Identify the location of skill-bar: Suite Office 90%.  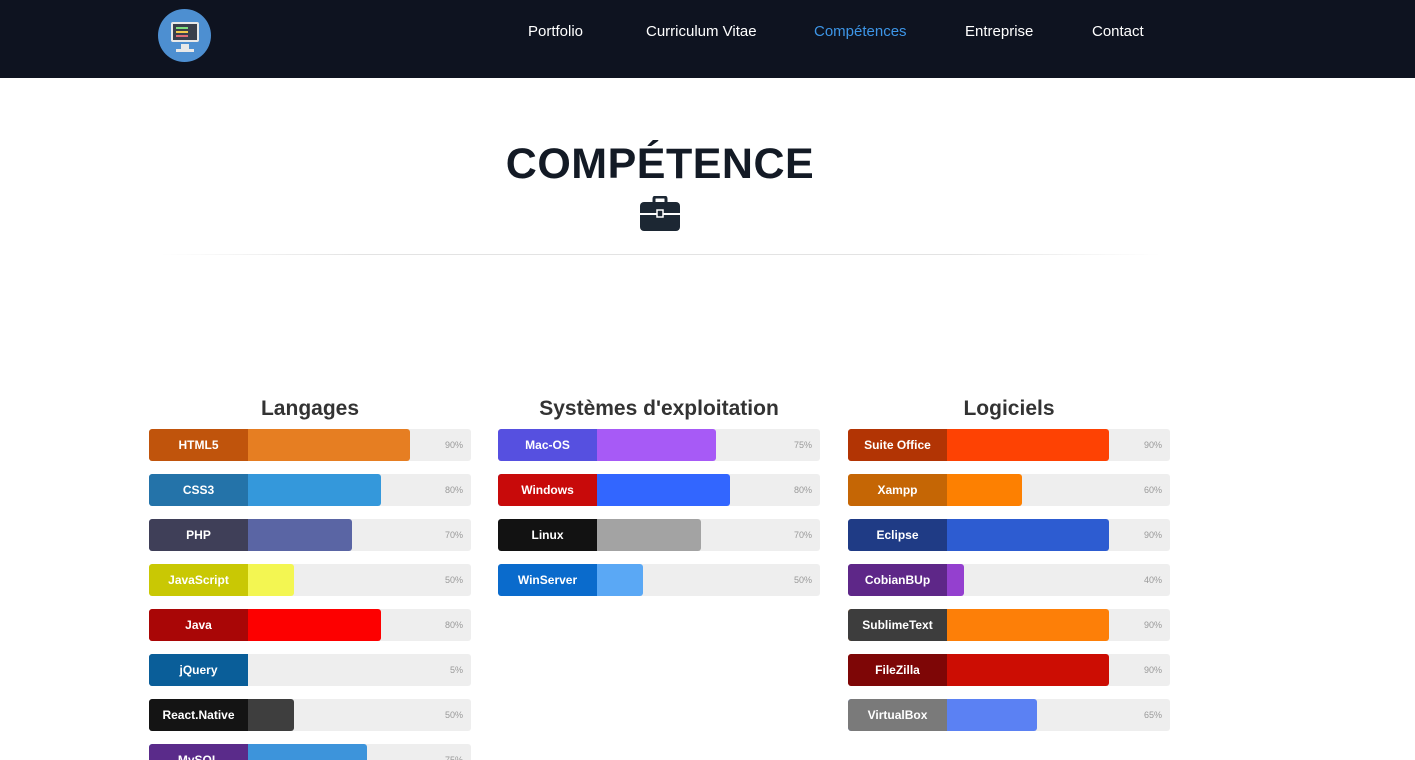
(1009, 445).